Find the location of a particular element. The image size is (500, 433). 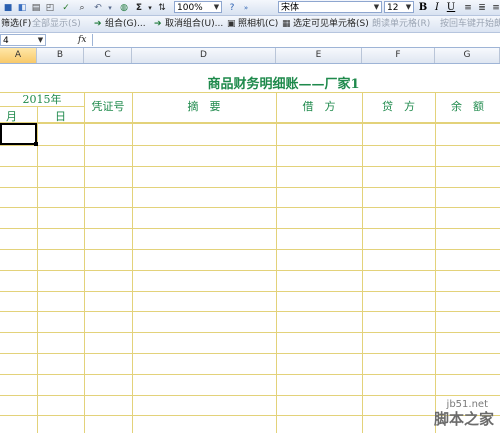

show-all-button: 全部显示(S) is located at coordinates (56, 24).